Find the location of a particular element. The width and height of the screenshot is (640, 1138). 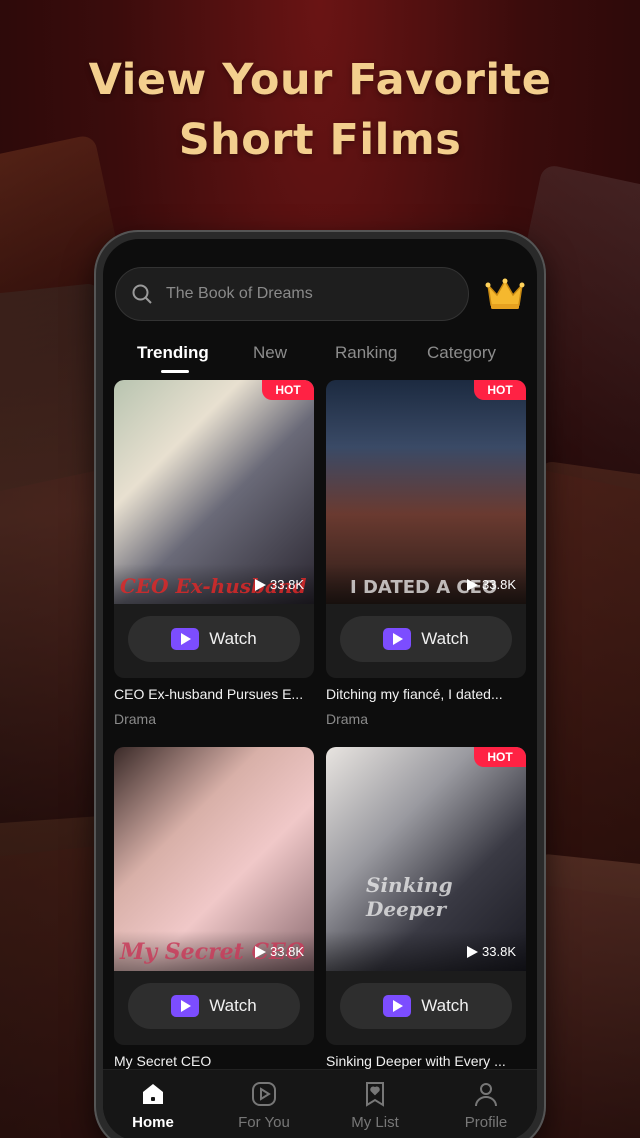

tab-new: New is located at coordinates (270, 353).